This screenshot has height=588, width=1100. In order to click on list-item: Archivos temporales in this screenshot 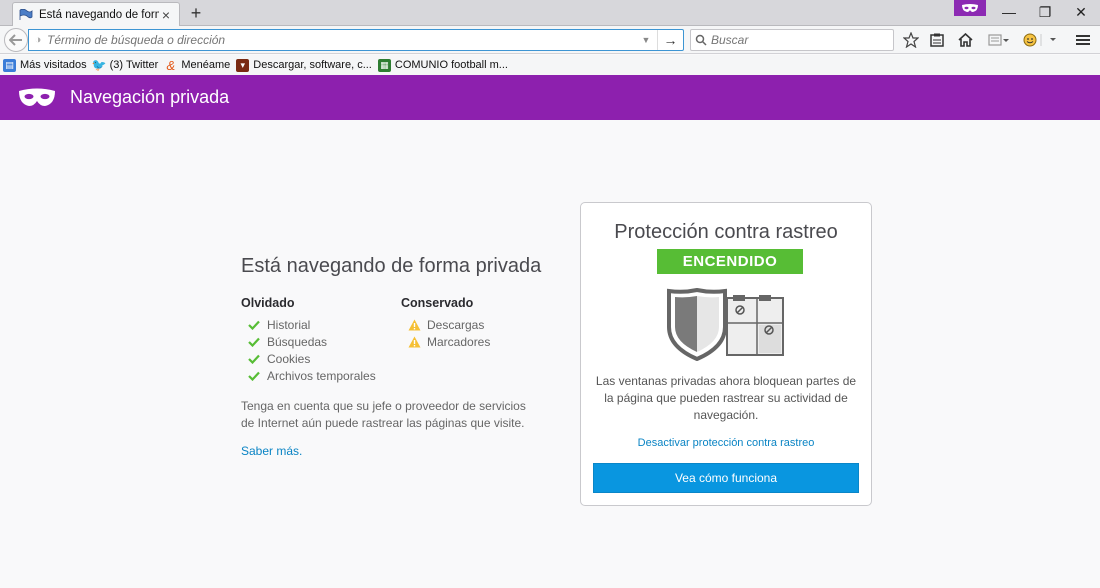, I will do `click(321, 375)`.